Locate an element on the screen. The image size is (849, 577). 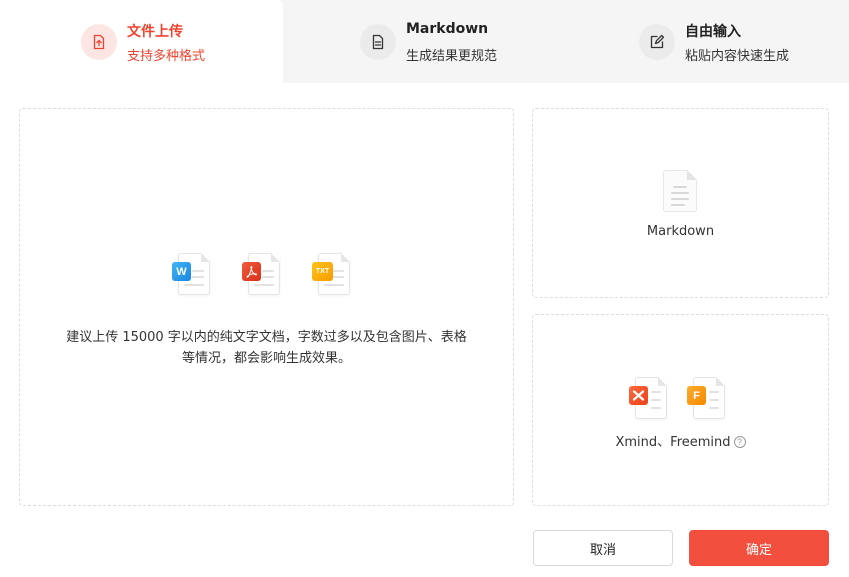
freemind-file-icon: F is located at coordinates (707, 399).